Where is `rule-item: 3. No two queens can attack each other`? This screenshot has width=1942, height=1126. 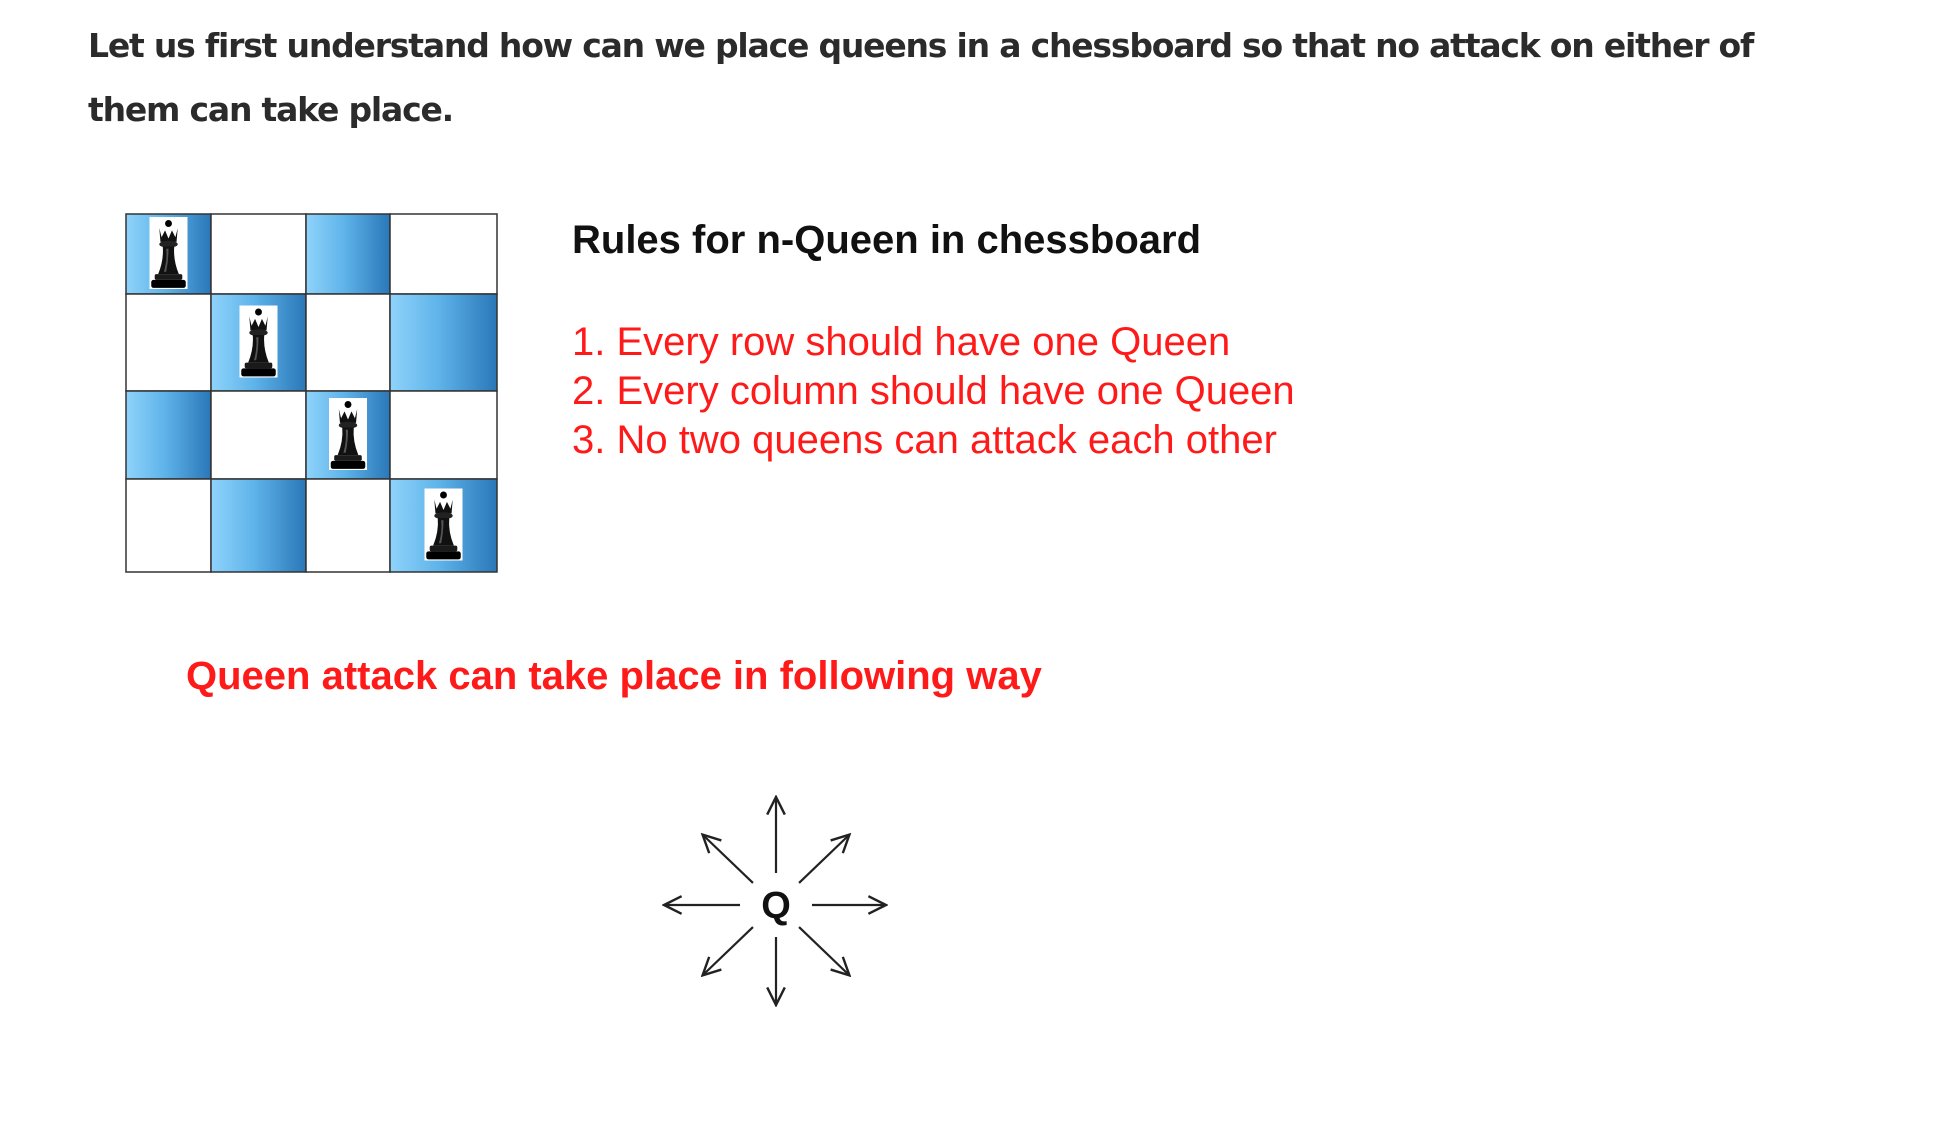 rule-item: 3. No two queens can attack each other is located at coordinates (924, 440).